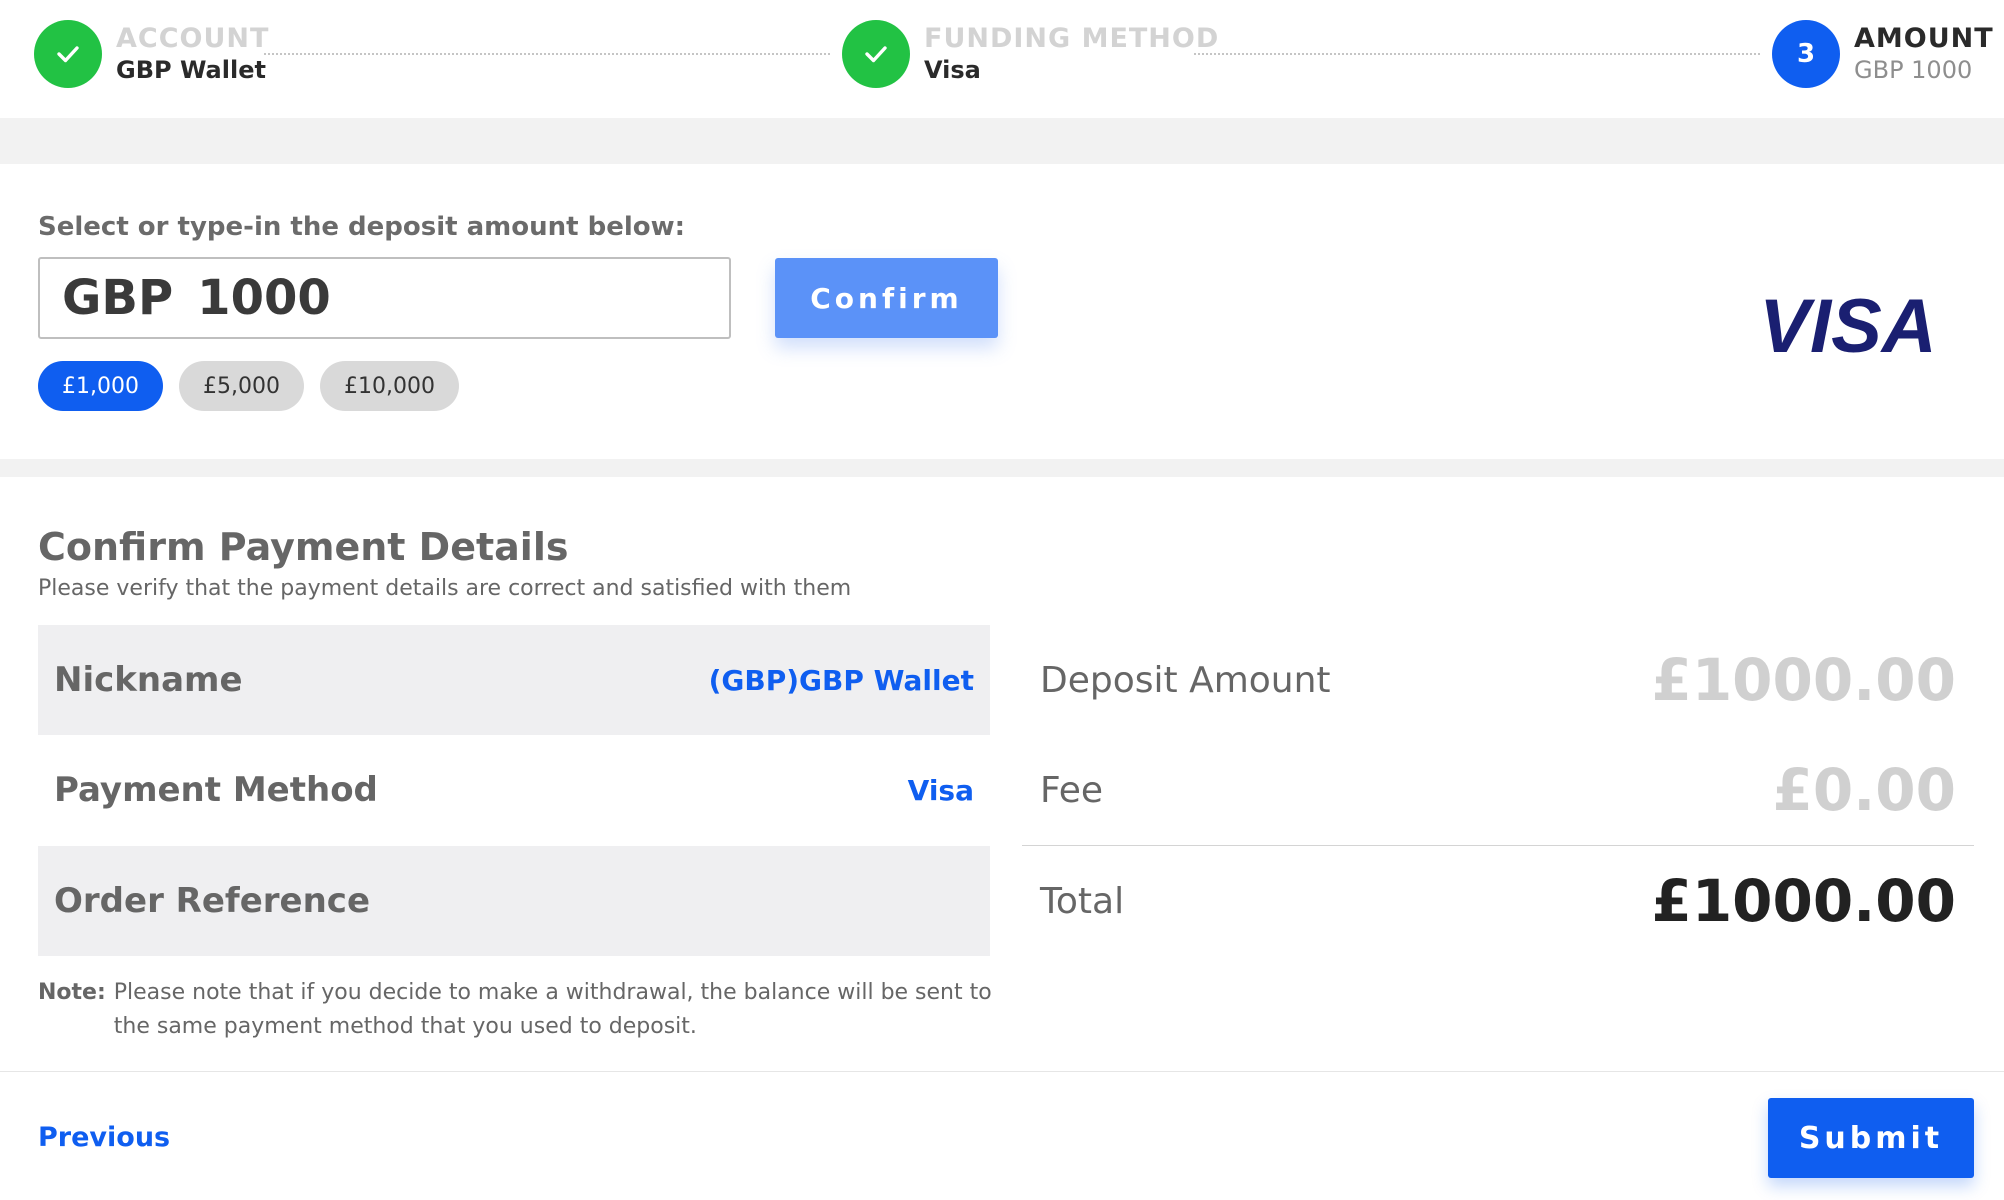 This screenshot has width=2004, height=1200. What do you see at coordinates (841, 680) in the screenshot?
I see `detail-value: (GBP)GBP Wallet` at bounding box center [841, 680].